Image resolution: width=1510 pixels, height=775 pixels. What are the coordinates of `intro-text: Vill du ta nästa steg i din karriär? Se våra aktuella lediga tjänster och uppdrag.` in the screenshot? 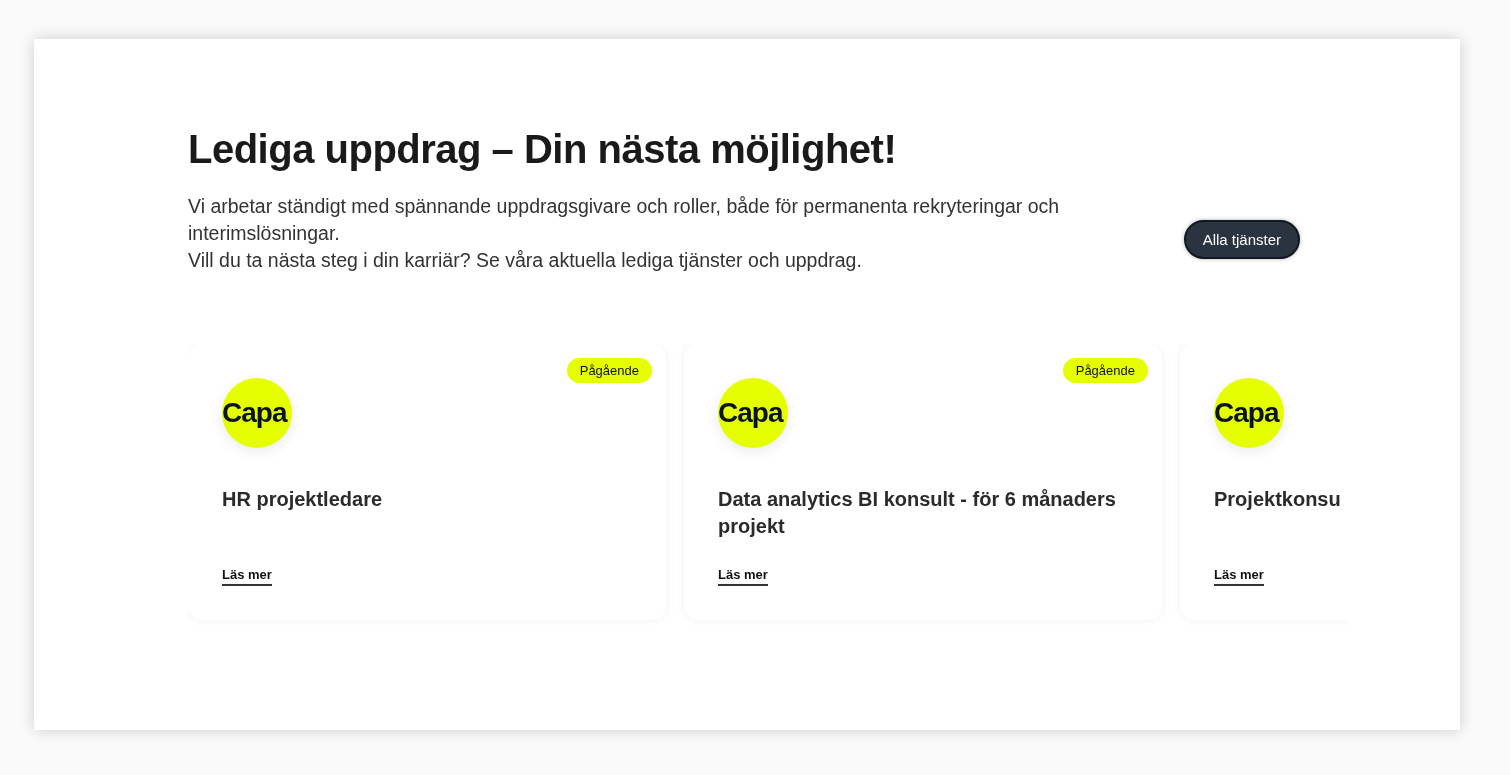 It's located at (525, 260).